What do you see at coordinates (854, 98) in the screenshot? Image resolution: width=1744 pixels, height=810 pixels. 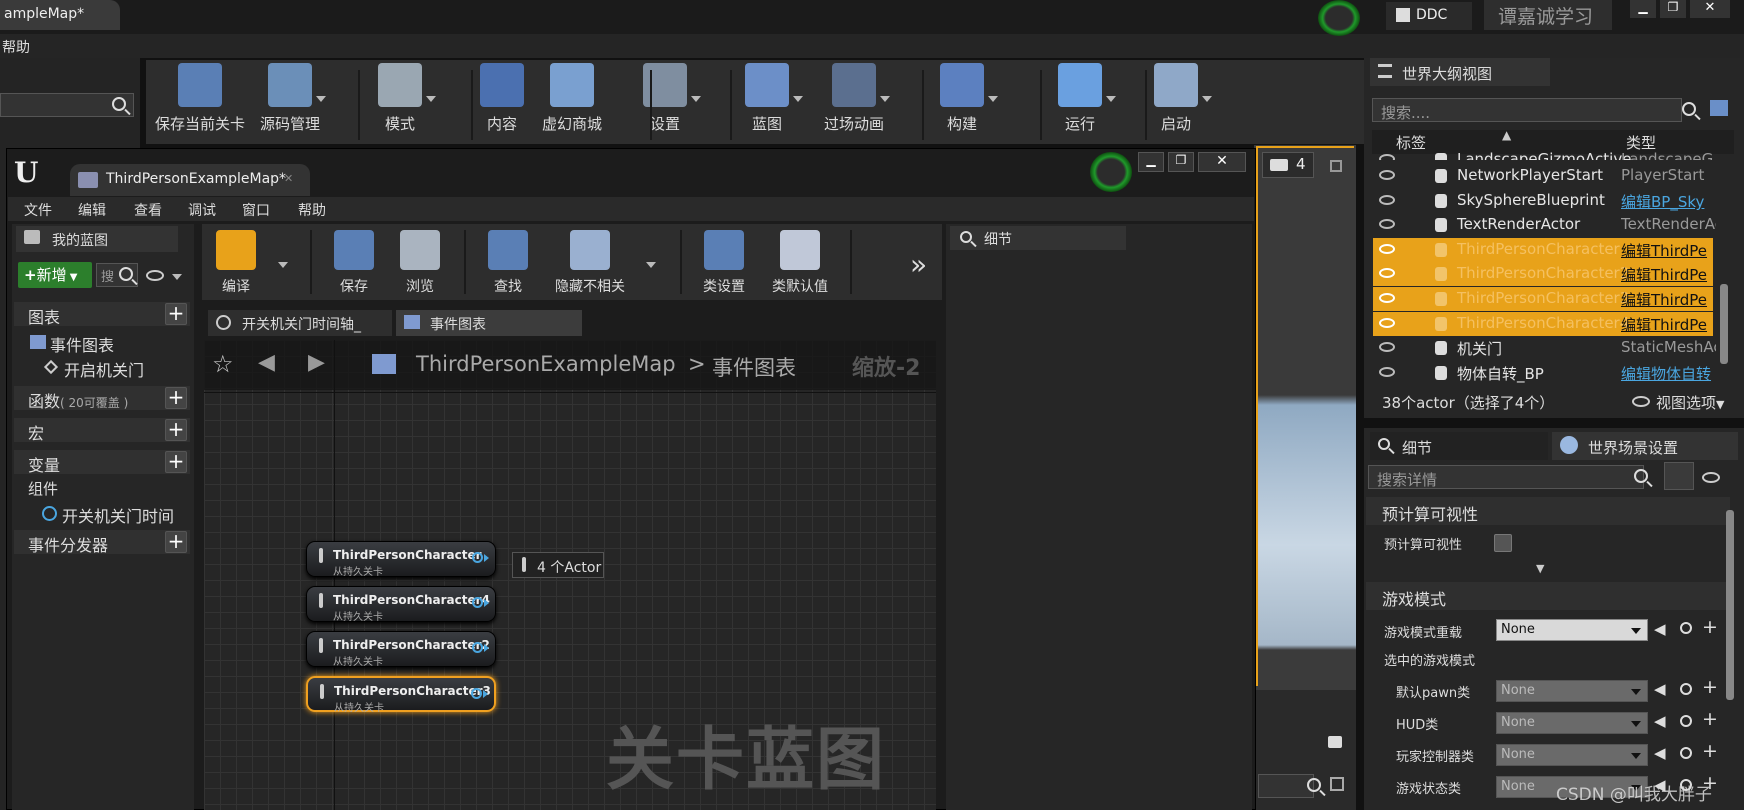 I see `cinematics-button: 过场动画` at bounding box center [854, 98].